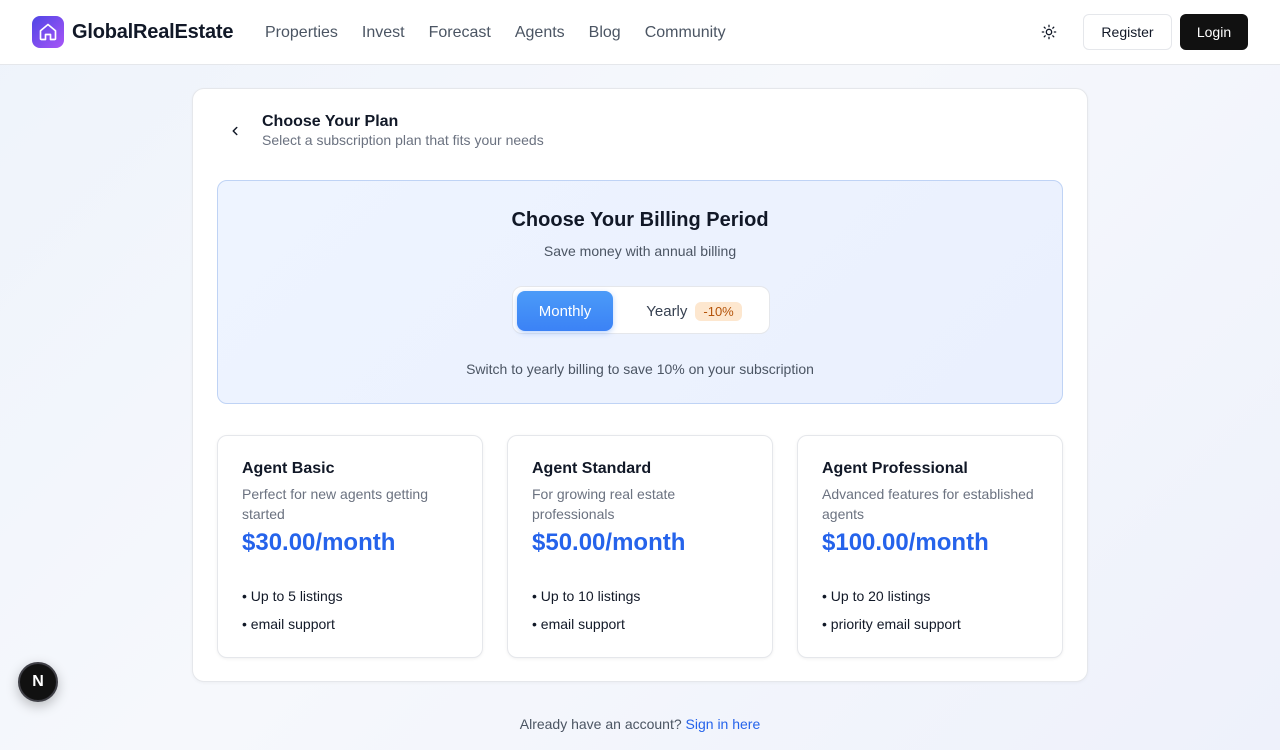  What do you see at coordinates (723, 724) in the screenshot?
I see `signin-link: Sign in here` at bounding box center [723, 724].